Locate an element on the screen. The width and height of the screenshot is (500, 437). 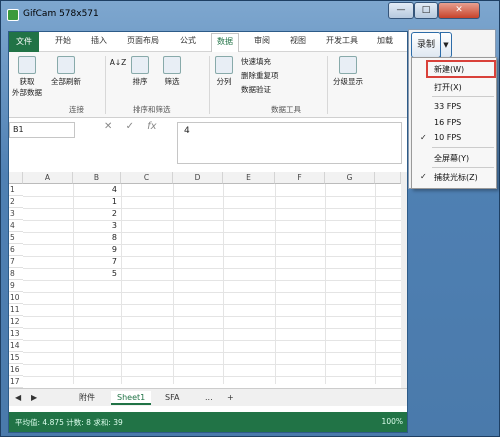
outline-label: 分级显示 is located at coordinates (348, 81).